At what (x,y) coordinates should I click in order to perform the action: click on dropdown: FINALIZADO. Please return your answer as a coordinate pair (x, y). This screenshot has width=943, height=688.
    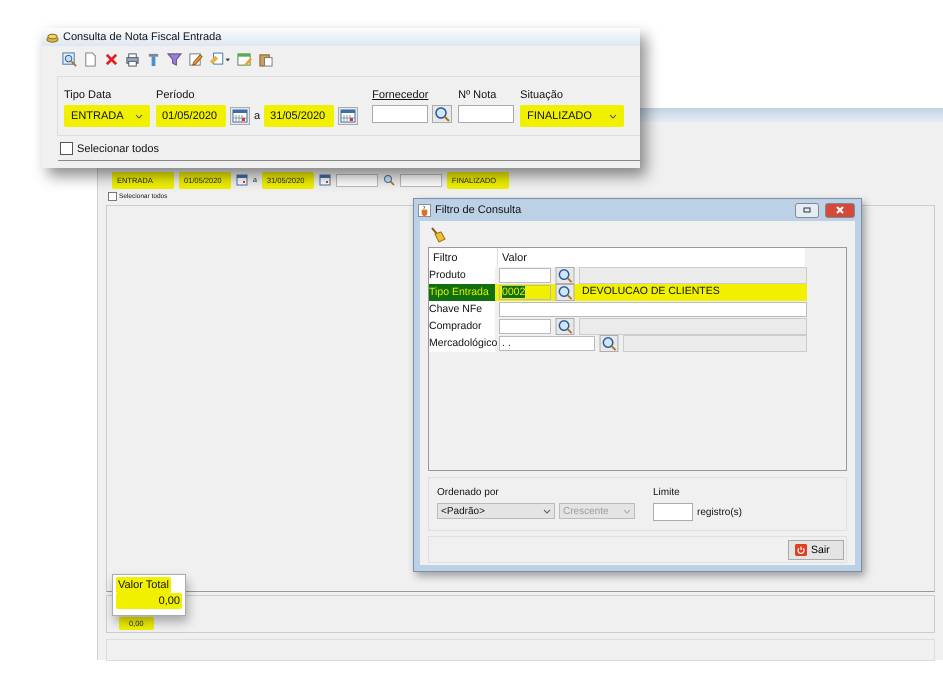
    Looking at the image, I should click on (572, 116).